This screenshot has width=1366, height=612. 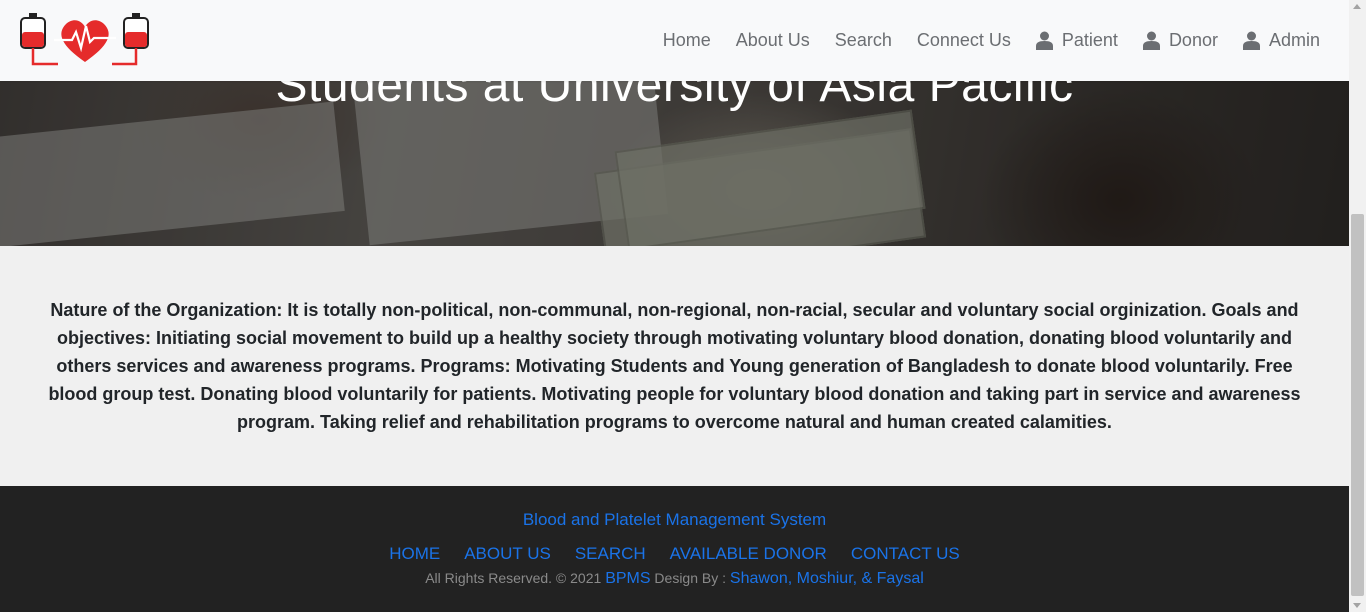 I want to click on nav-patient: Patient, so click(x=1076, y=40).